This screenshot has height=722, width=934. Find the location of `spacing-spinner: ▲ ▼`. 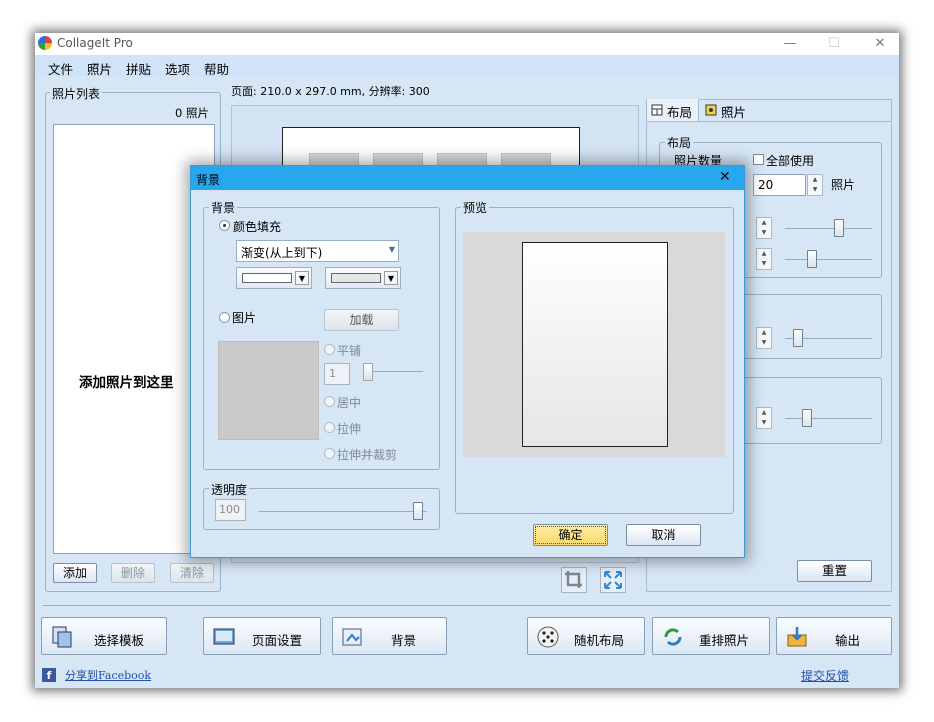

spacing-spinner: ▲ ▼ is located at coordinates (764, 228).